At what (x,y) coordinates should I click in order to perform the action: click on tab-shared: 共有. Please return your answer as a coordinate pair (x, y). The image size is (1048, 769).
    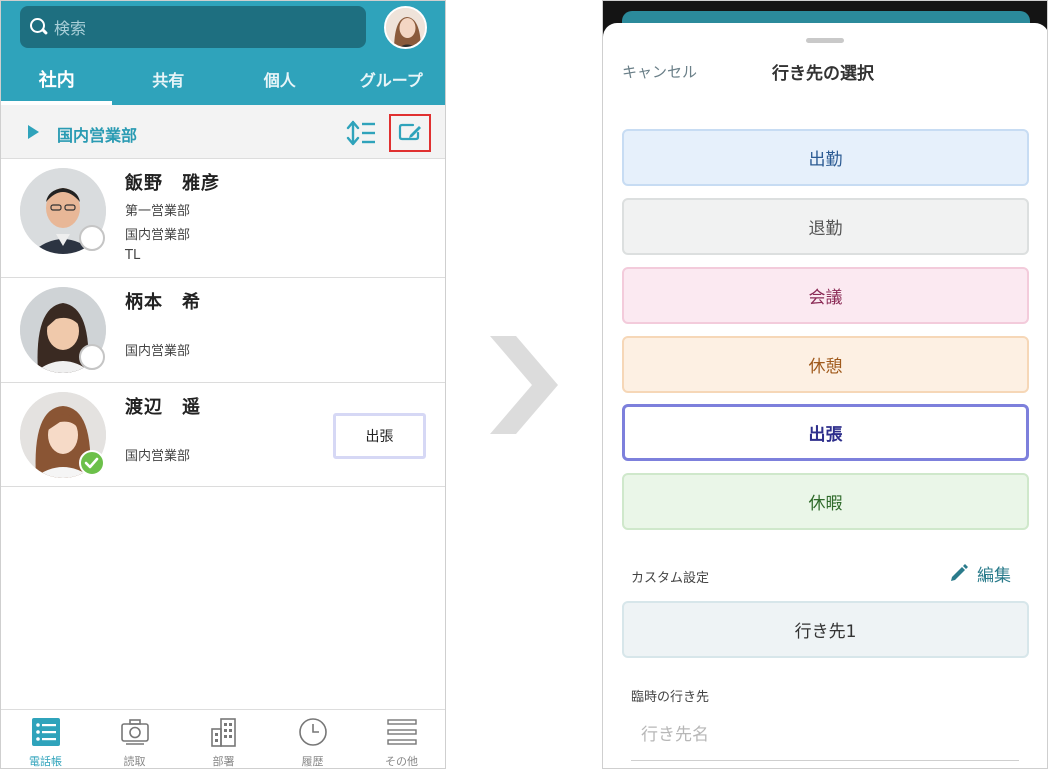
    Looking at the image, I should click on (169, 79).